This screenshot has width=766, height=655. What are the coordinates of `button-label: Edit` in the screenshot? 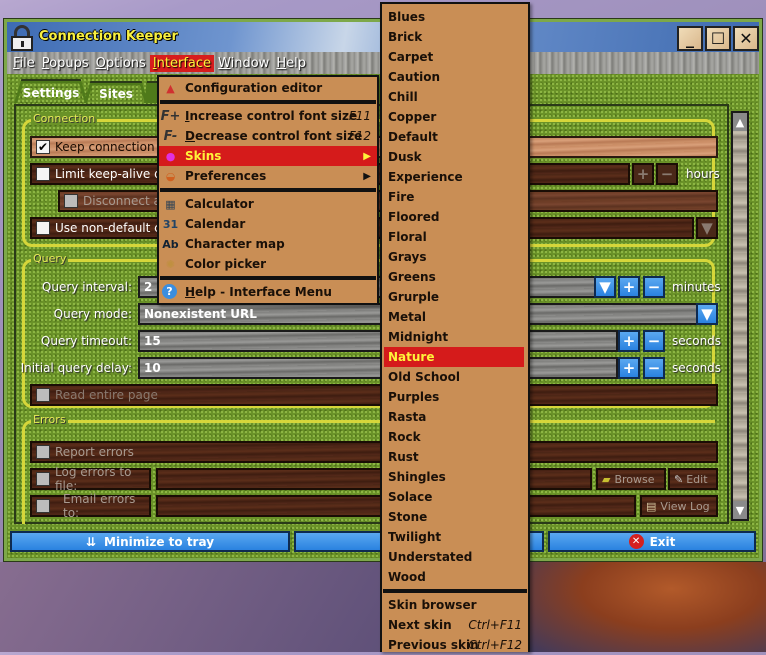 It's located at (697, 479).